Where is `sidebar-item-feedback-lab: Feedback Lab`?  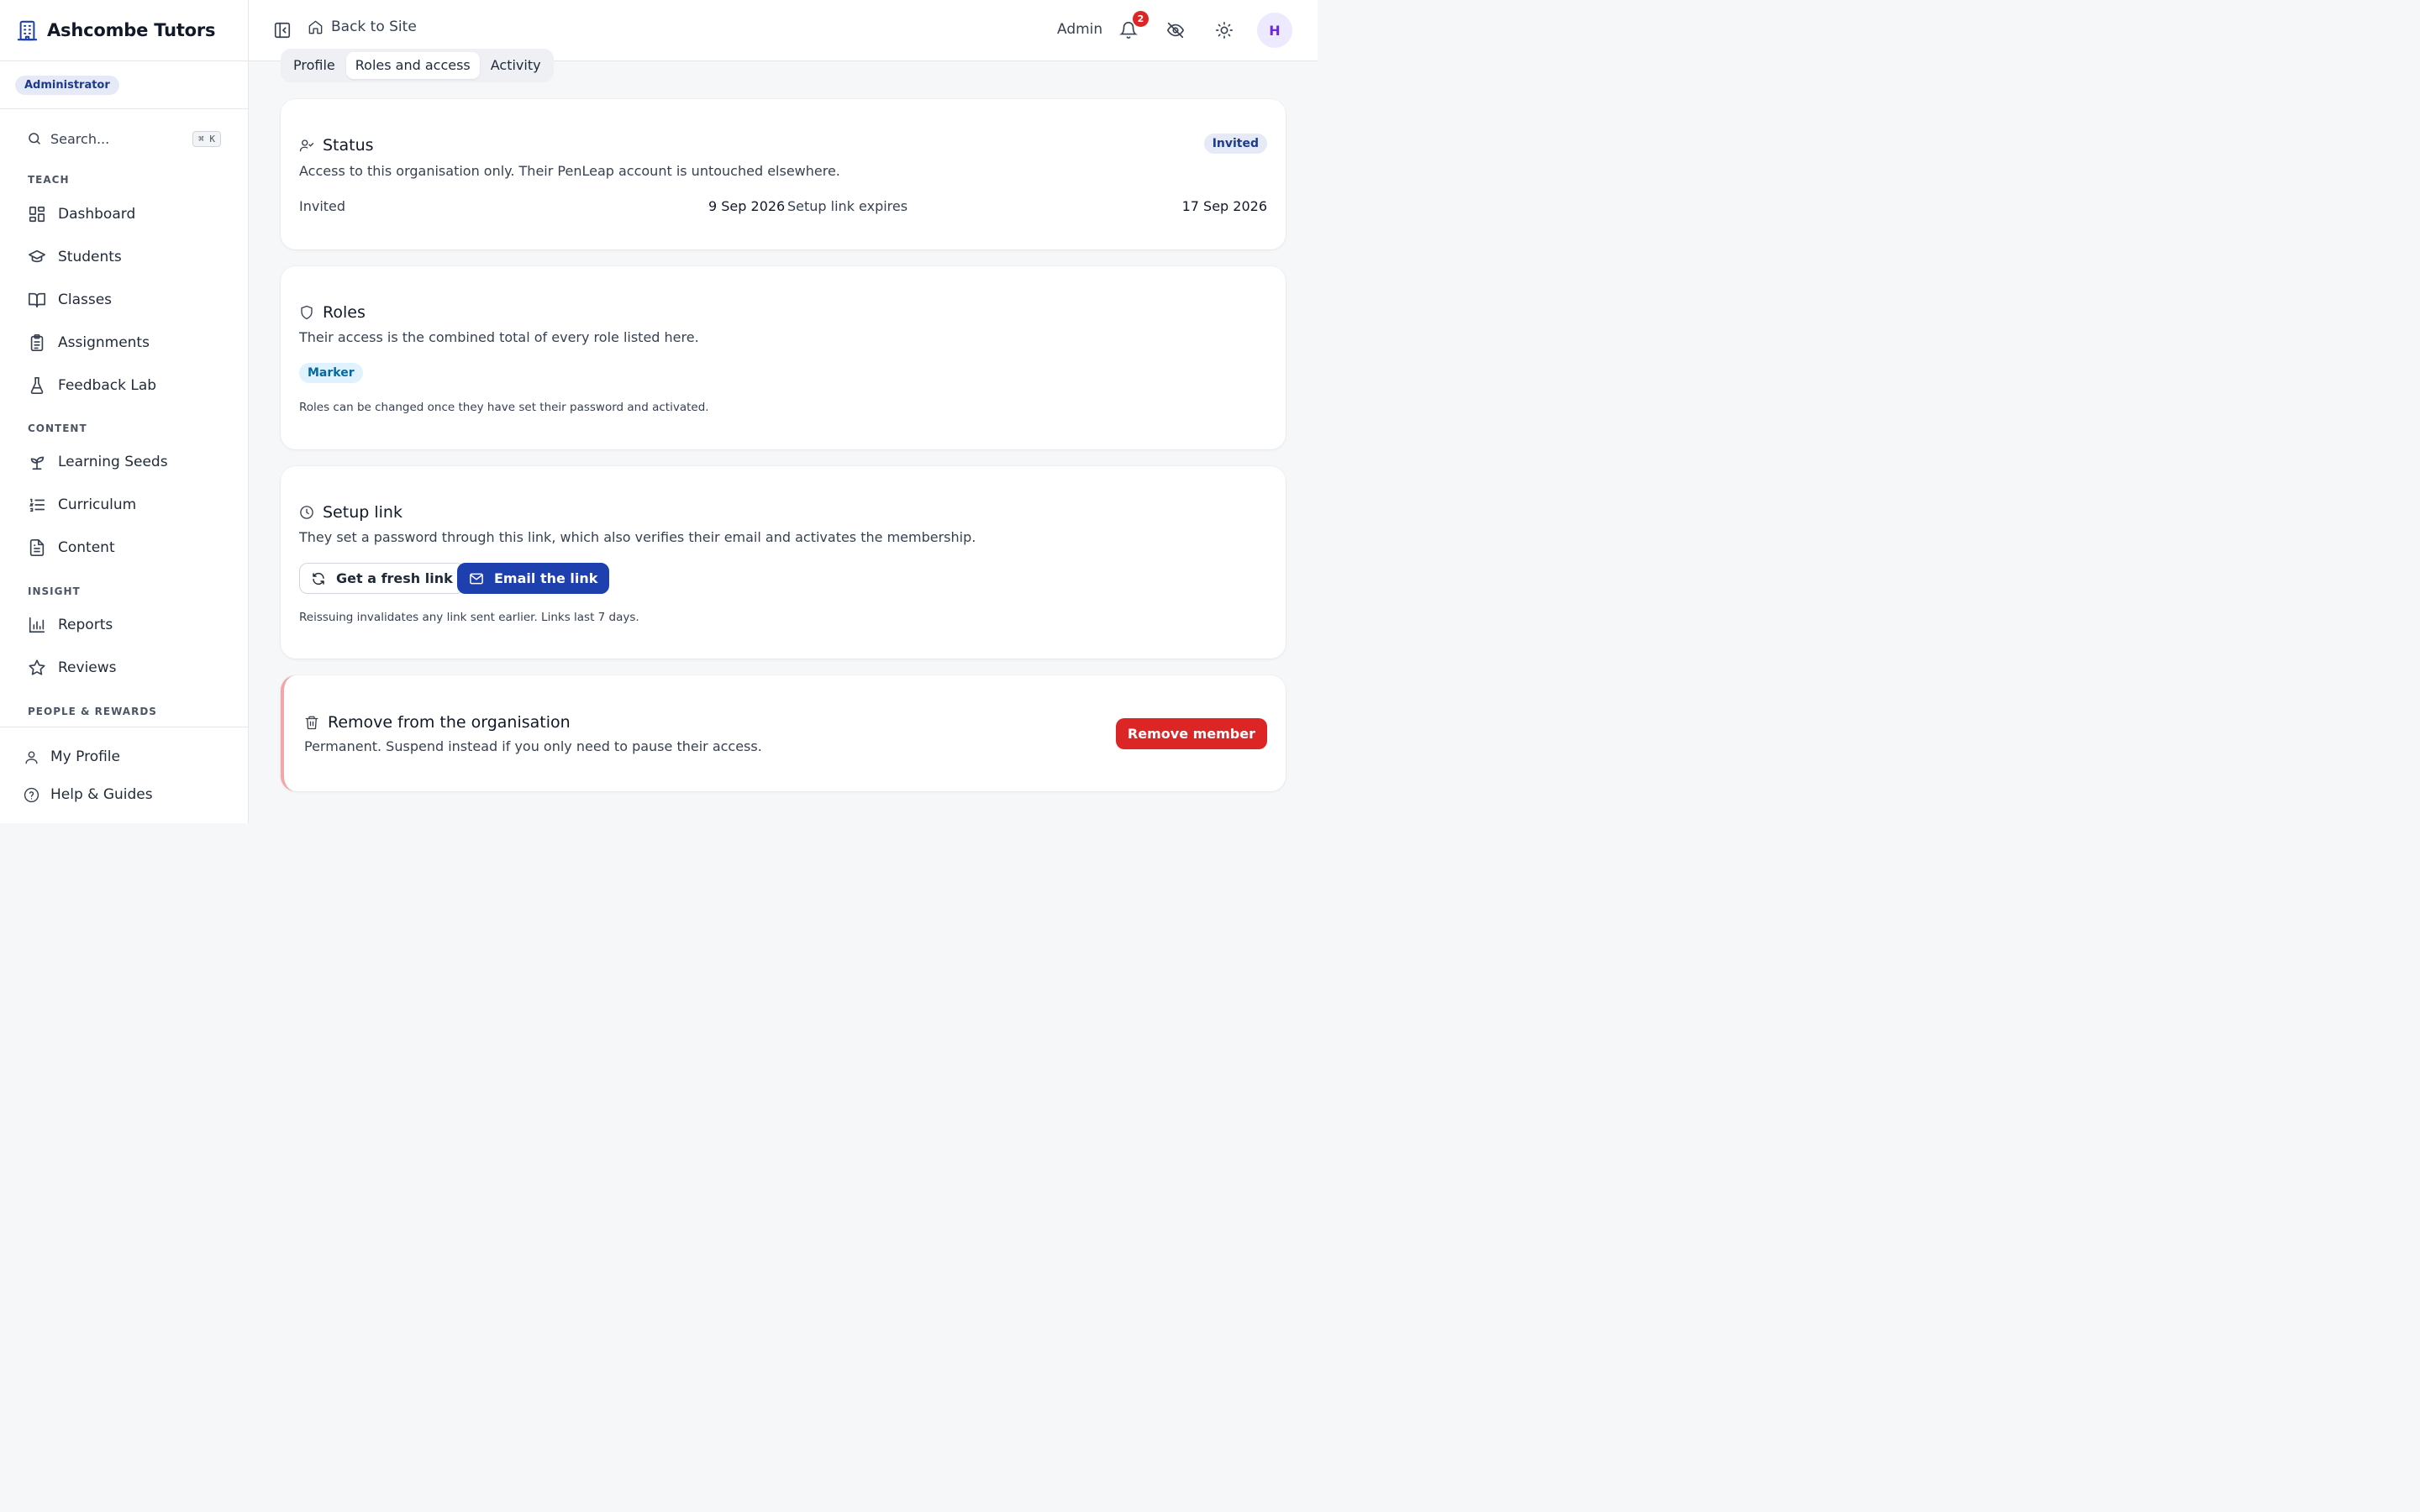 sidebar-item-feedback-lab: Feedback Lab is located at coordinates (124, 385).